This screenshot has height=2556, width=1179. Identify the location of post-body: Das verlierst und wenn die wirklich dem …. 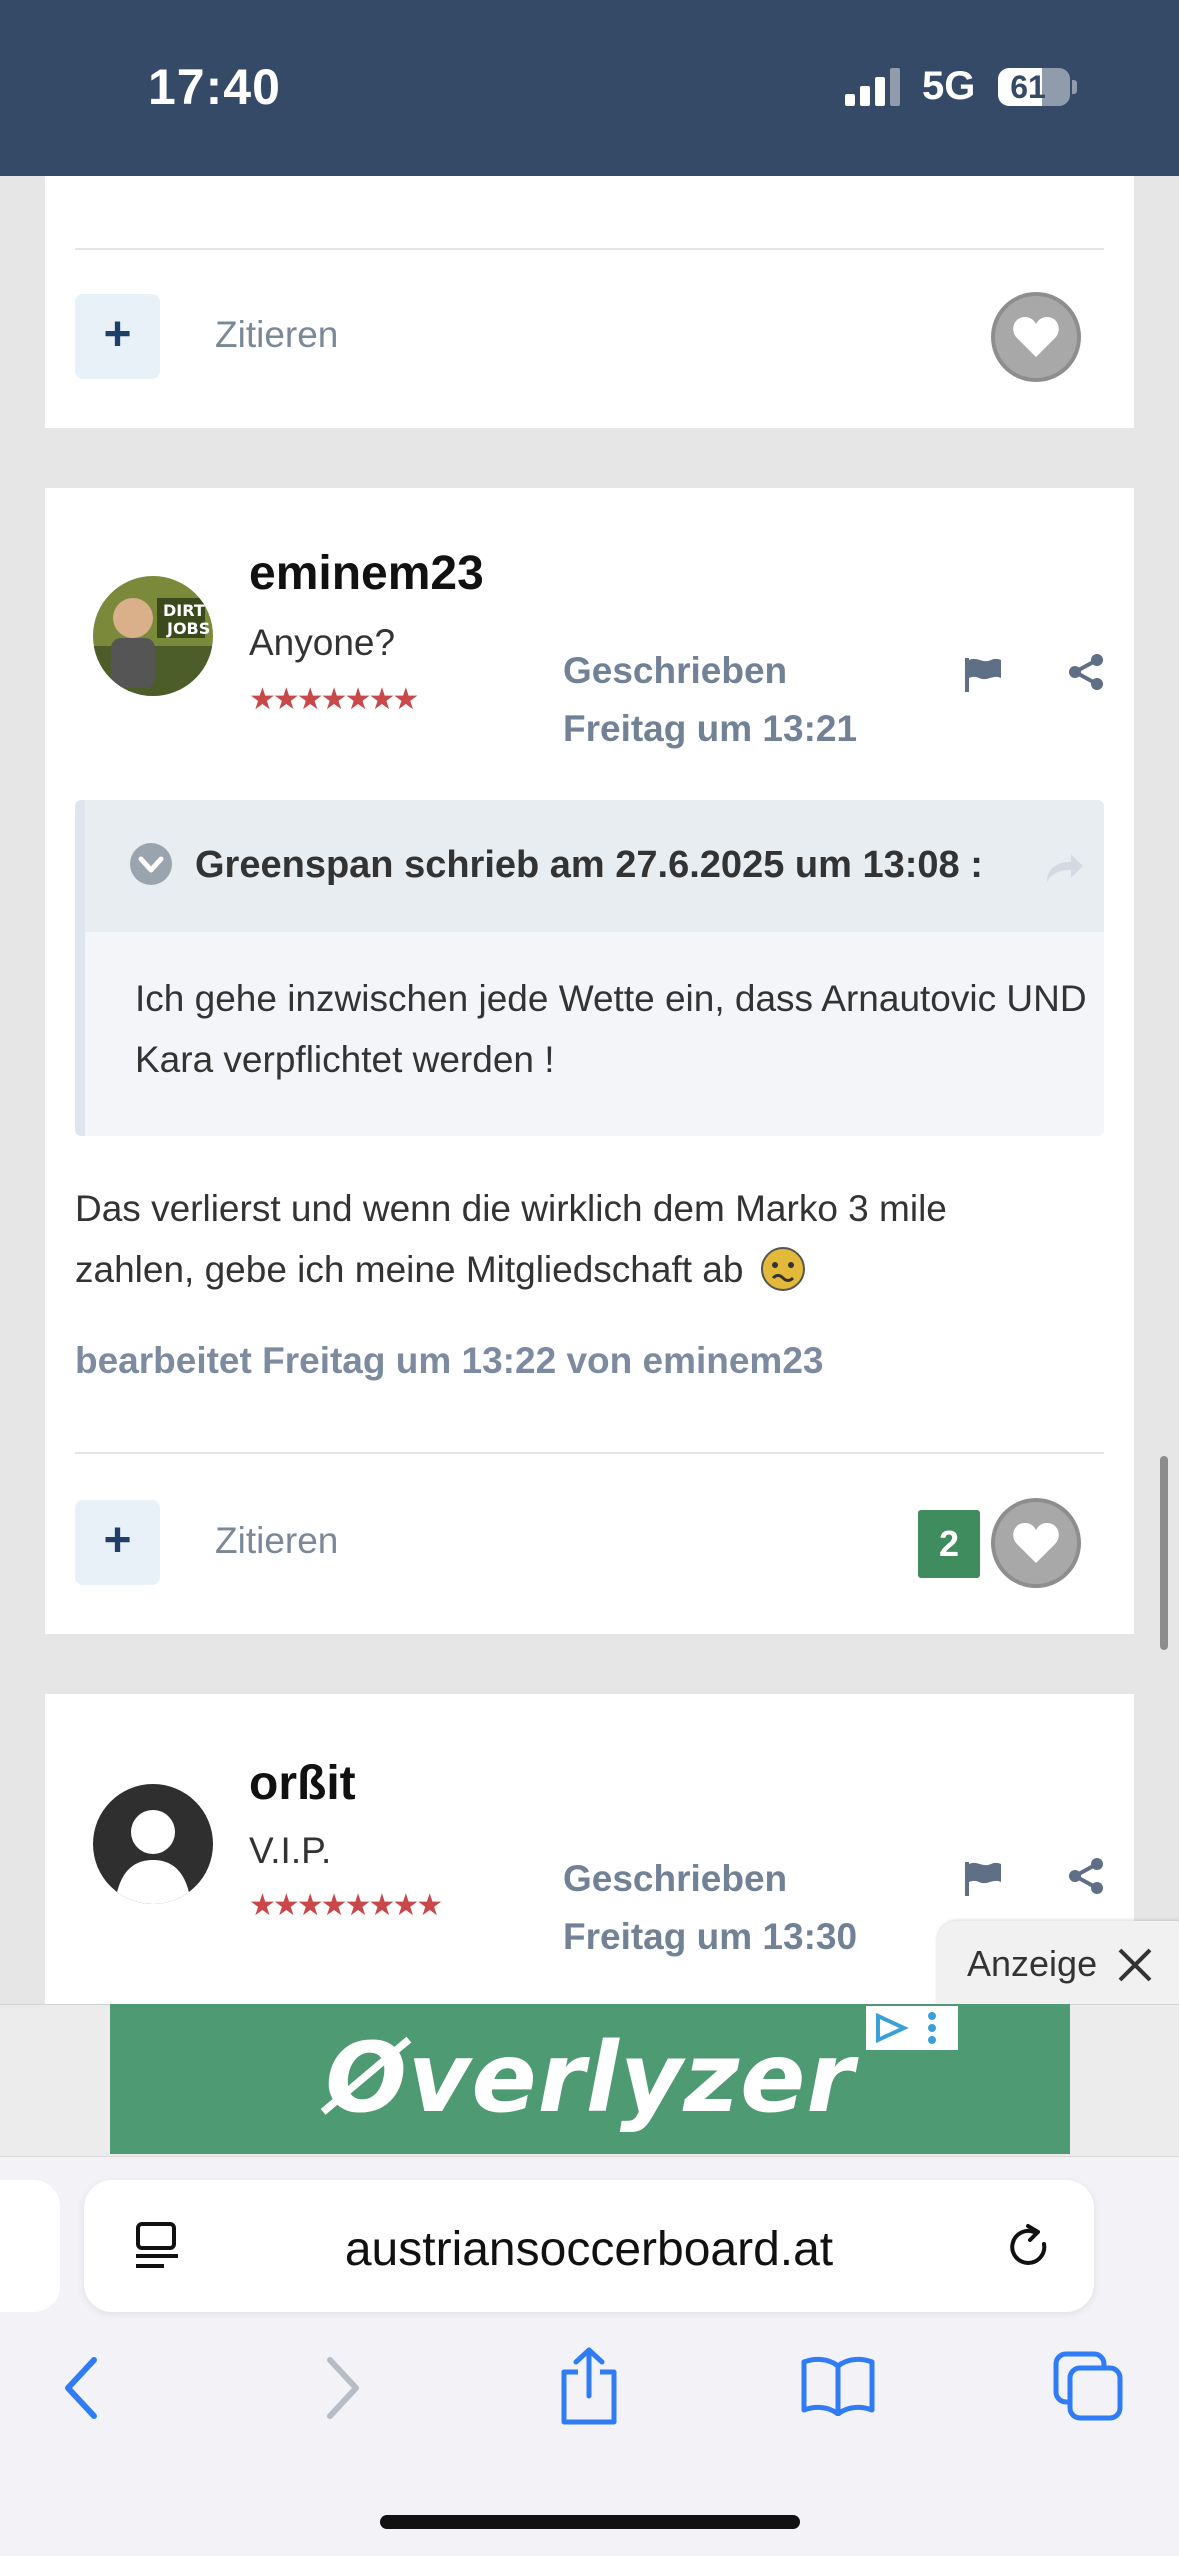
(590, 1239).